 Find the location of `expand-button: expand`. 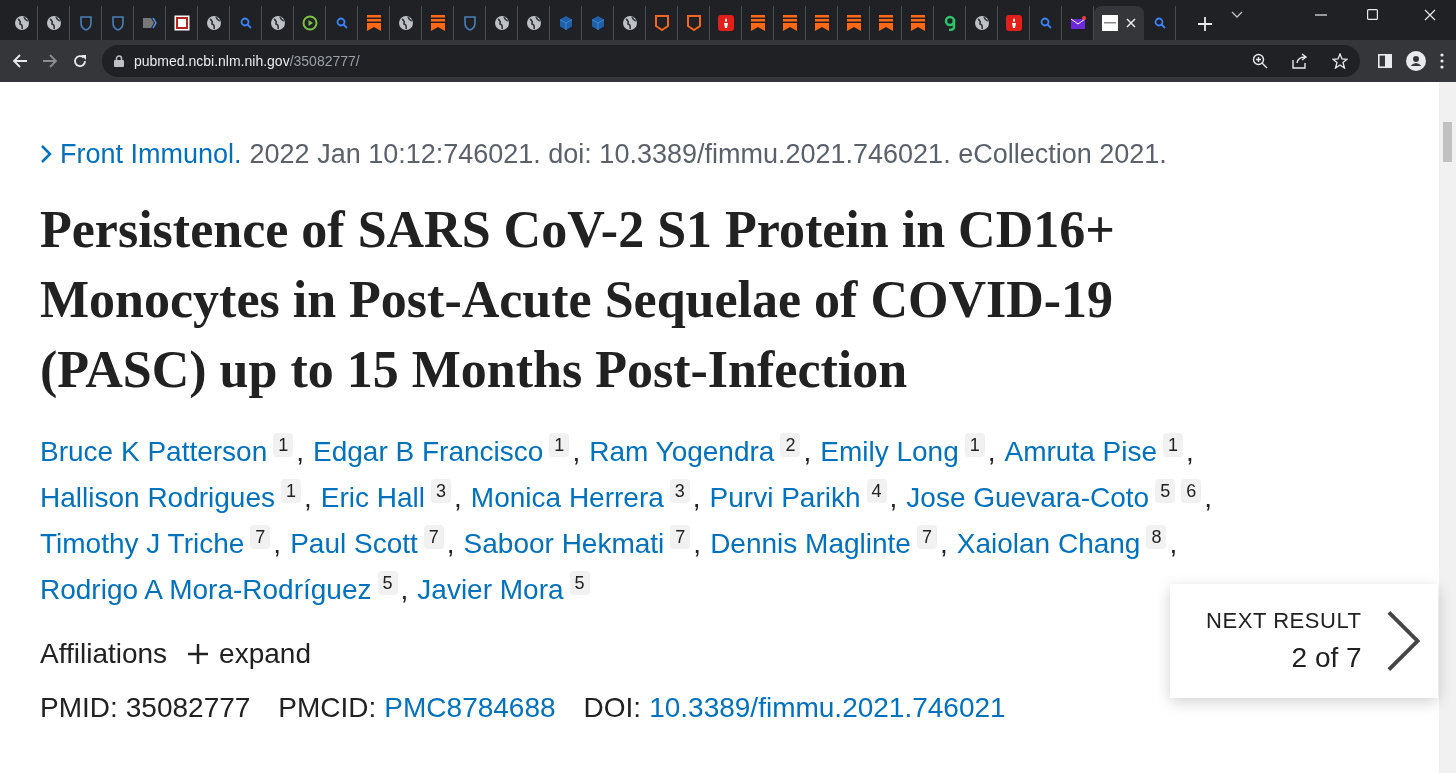

expand-button: expand is located at coordinates (249, 653).